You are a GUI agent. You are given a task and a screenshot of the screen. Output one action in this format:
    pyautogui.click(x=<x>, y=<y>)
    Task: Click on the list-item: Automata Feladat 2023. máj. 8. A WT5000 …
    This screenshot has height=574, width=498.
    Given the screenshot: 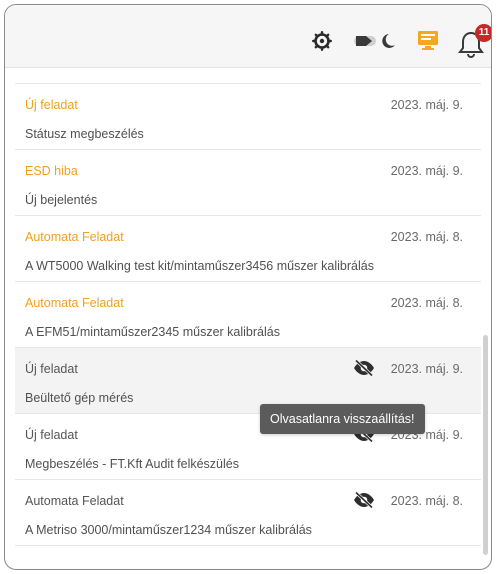 What is the action you would take?
    pyautogui.click(x=248, y=249)
    